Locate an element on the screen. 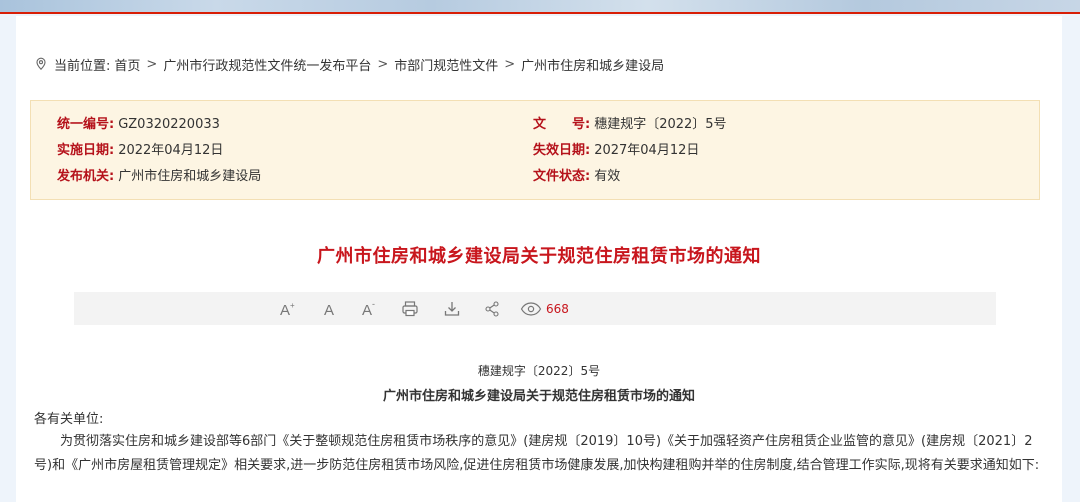 This screenshot has width=1080, height=502. eye-icon is located at coordinates (531, 308).